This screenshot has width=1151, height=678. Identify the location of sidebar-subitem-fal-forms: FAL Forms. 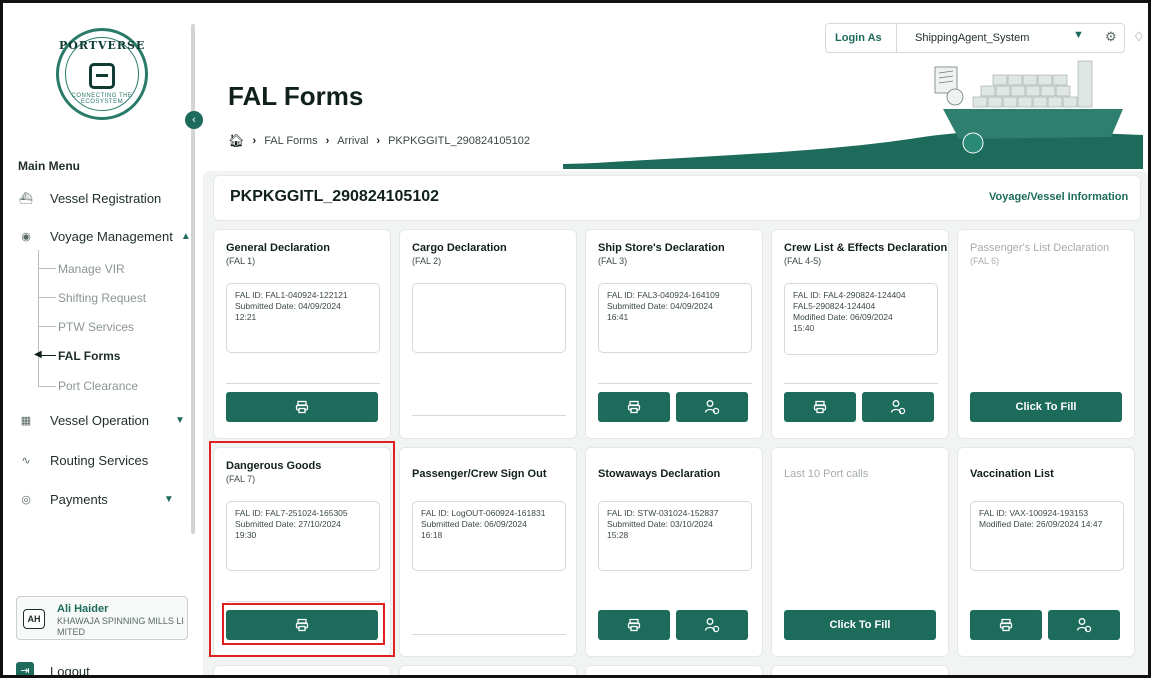
(89, 356).